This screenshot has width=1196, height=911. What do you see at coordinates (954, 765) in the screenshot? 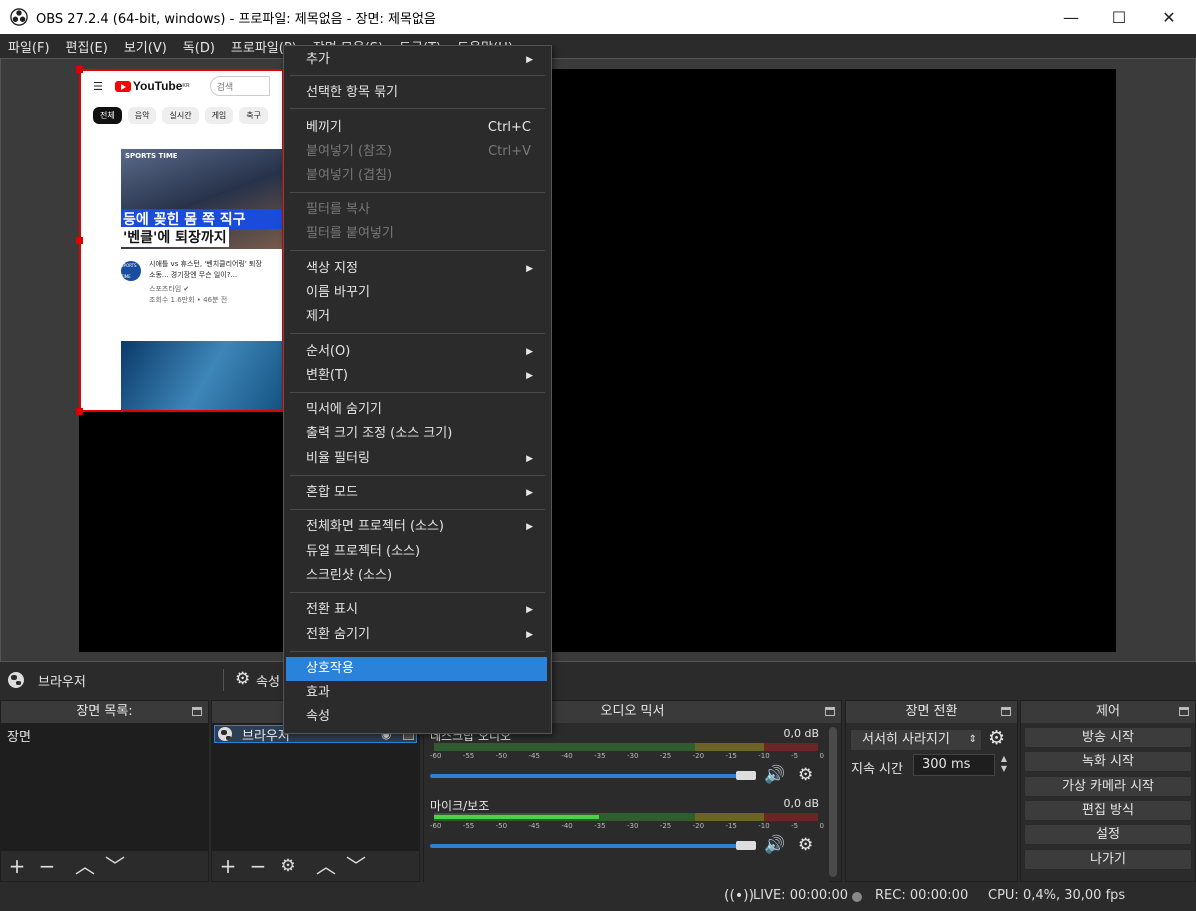
I see `duration-input: 300 ms` at bounding box center [954, 765].